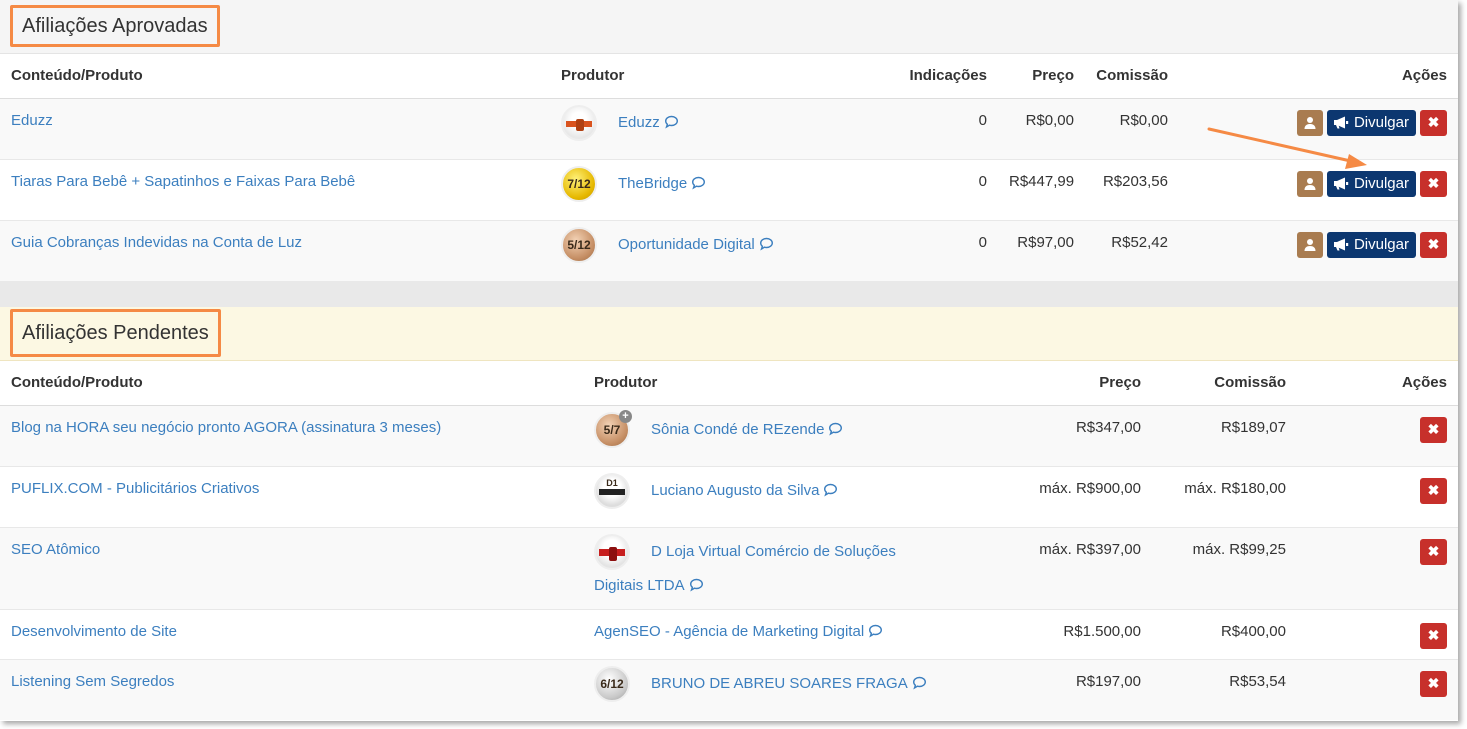 The height and width of the screenshot is (729, 1467). Describe the element at coordinates (579, 122) in the screenshot. I see `eduzz-badge-icon` at that location.